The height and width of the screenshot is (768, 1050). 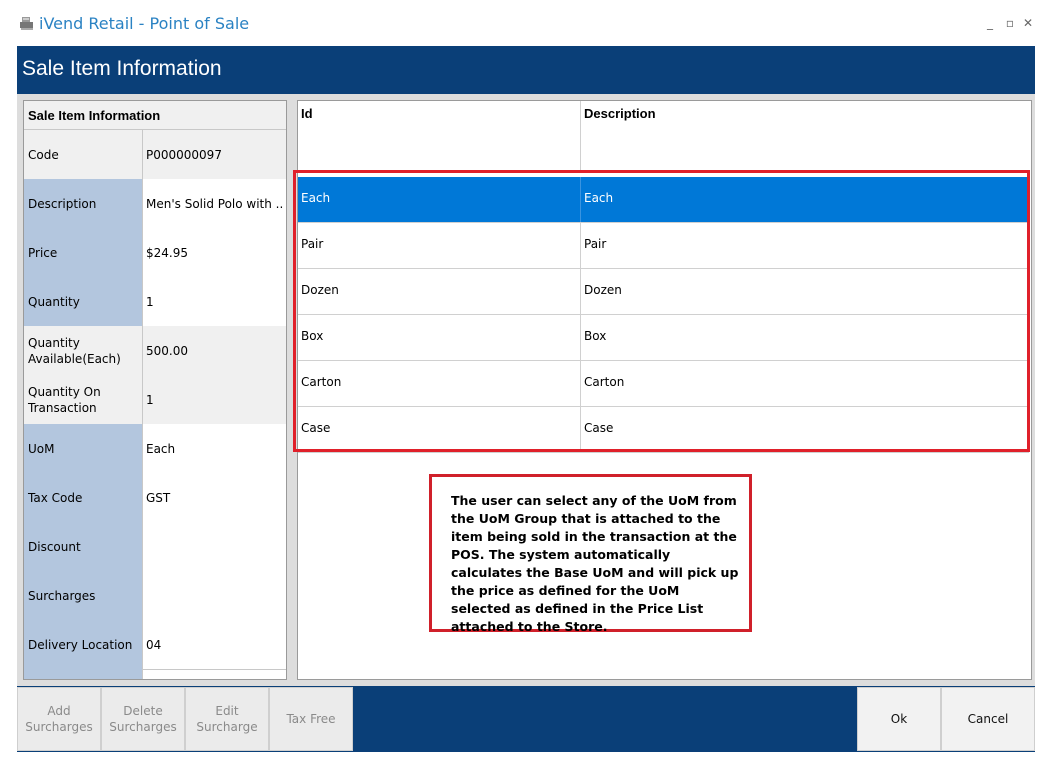 I want to click on title-bar: iVend Retail - Point of Sale _ ▫ ✕, so click(x=525, y=23).